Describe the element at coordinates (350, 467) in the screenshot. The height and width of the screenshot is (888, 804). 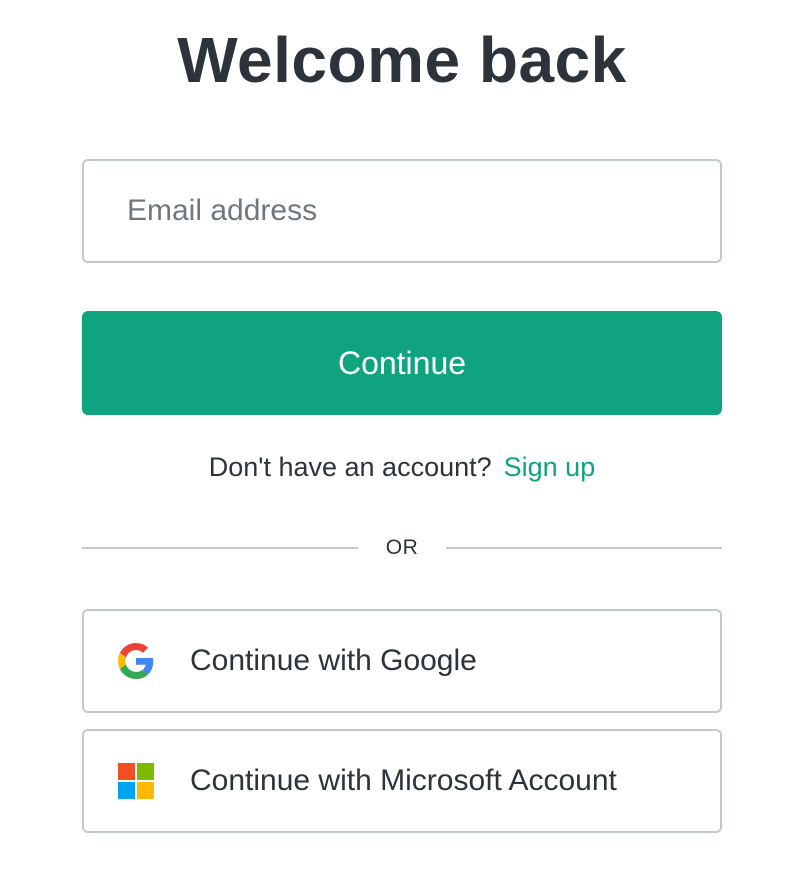
I see `signup-prompt-text: Don't have an account?` at that location.